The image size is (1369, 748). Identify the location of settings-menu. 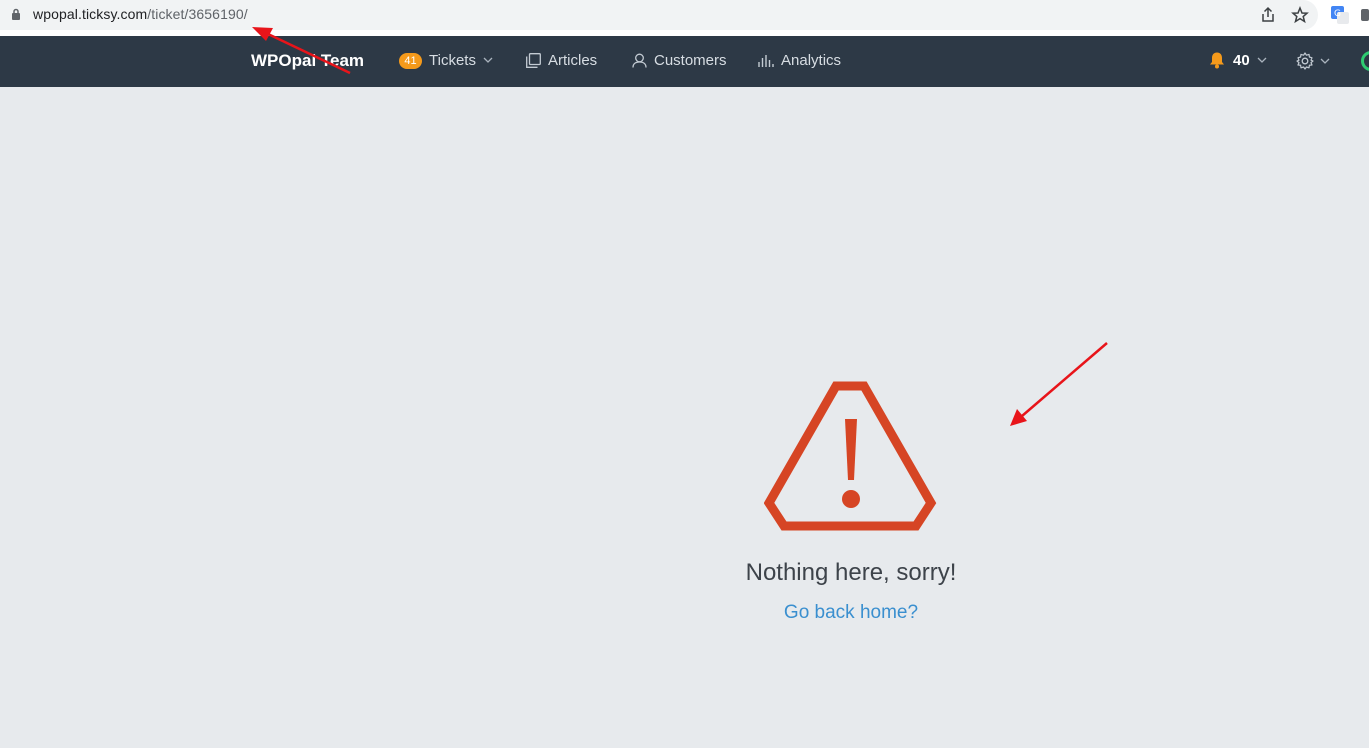
(1313, 61).